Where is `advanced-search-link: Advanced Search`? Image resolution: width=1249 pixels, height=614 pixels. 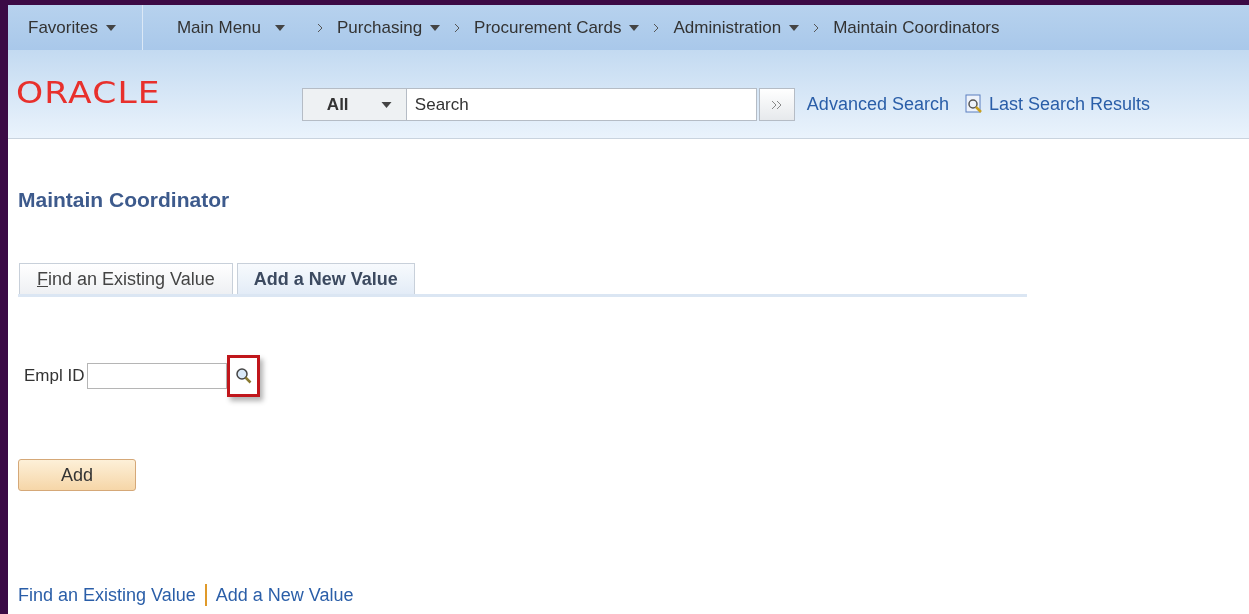
advanced-search-link: Advanced Search is located at coordinates (877, 104).